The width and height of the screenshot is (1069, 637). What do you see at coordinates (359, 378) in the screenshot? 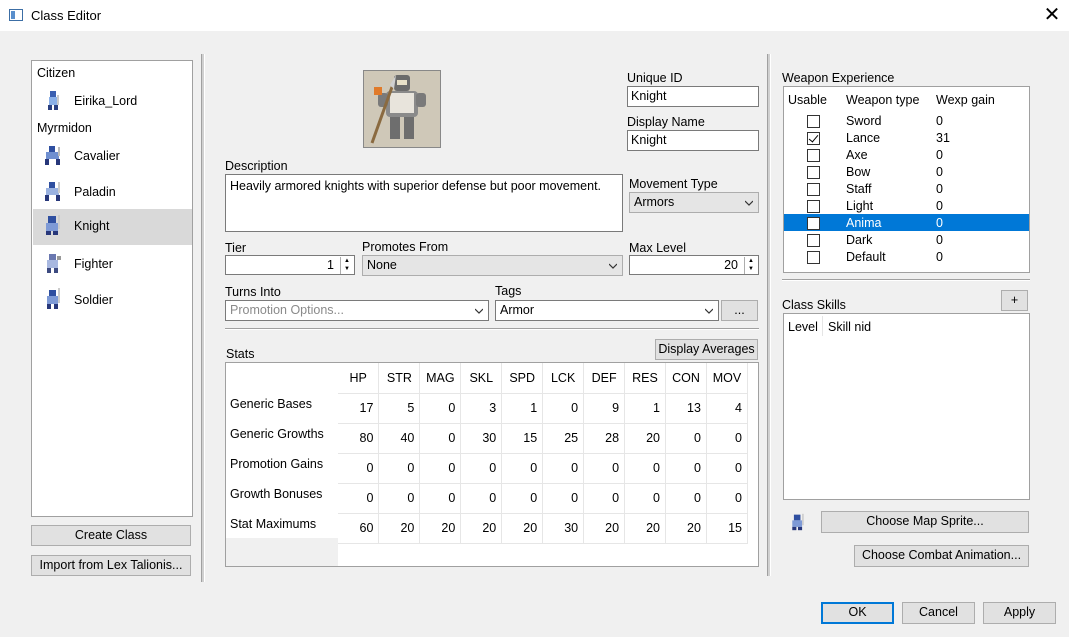
I see `stat-column-header: HP` at bounding box center [359, 378].